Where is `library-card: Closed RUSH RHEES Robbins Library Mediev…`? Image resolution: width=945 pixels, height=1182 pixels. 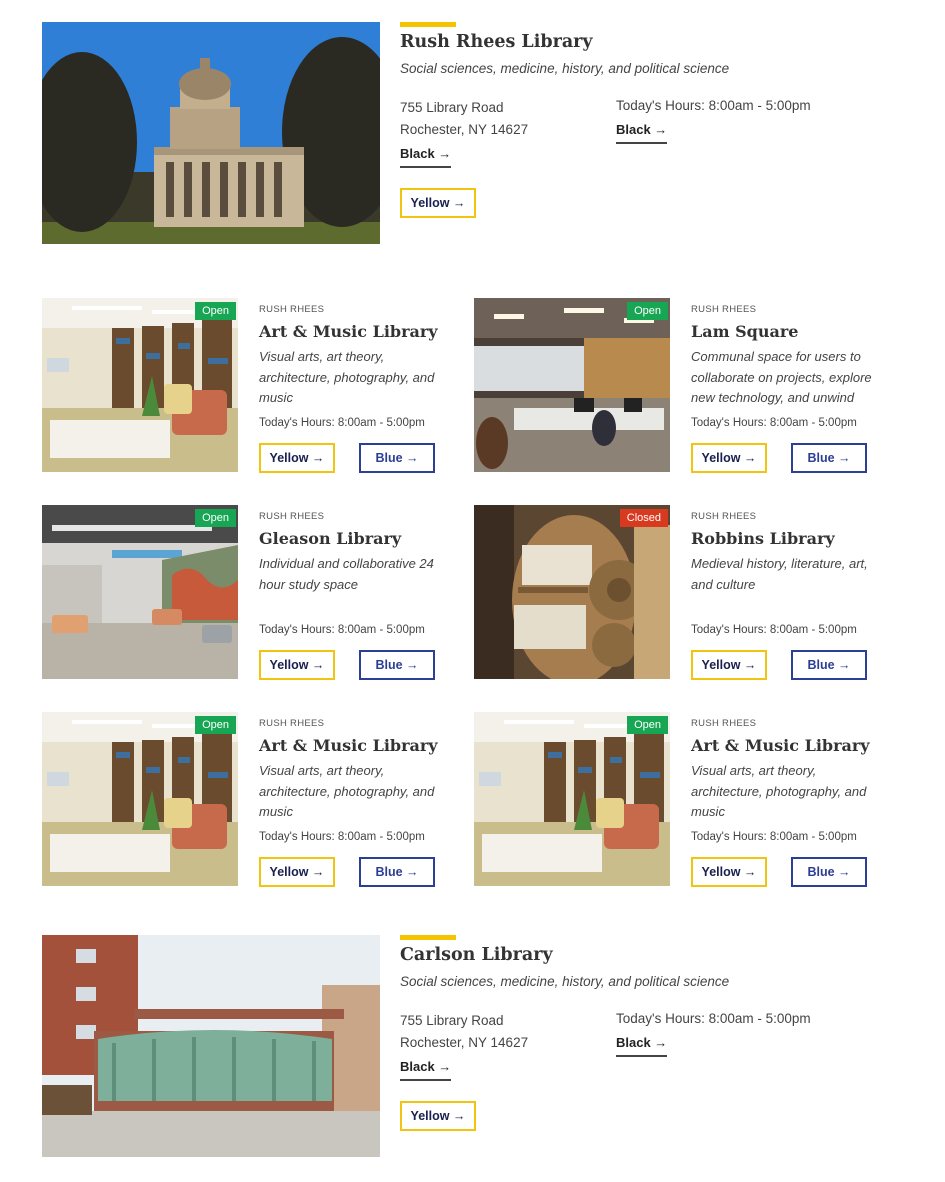
library-card: Closed RUSH RHEES Robbins Library Mediev… is located at coordinates (684, 592).